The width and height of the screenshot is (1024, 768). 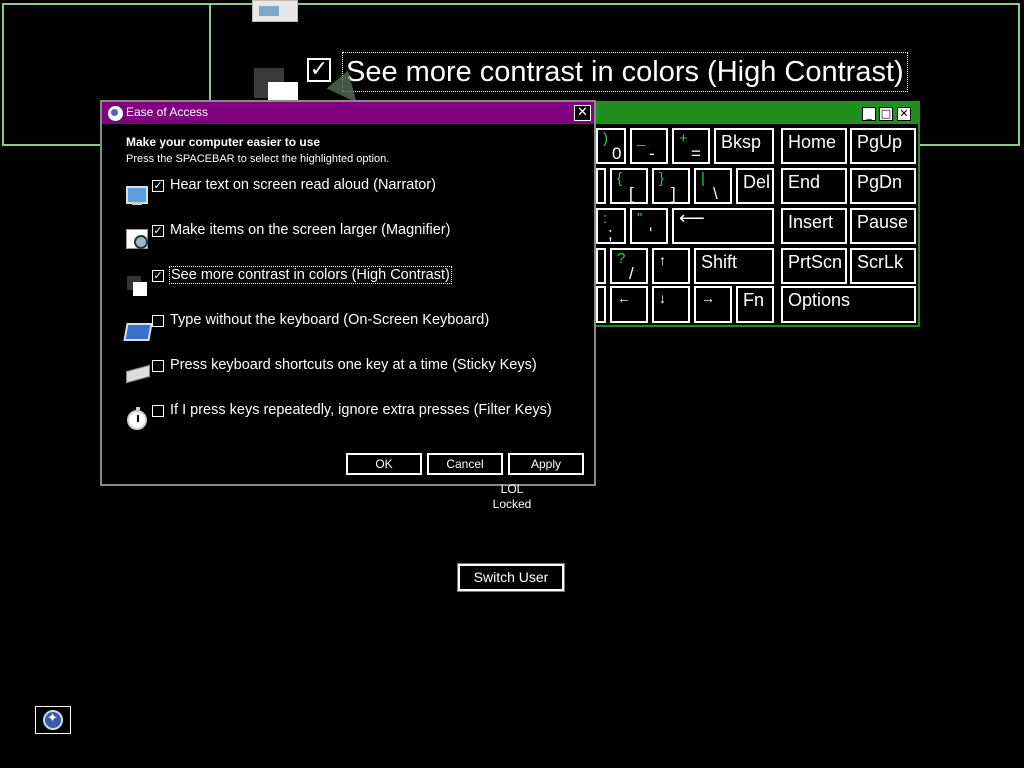 What do you see at coordinates (848, 304) in the screenshot?
I see `key-options: Options` at bounding box center [848, 304].